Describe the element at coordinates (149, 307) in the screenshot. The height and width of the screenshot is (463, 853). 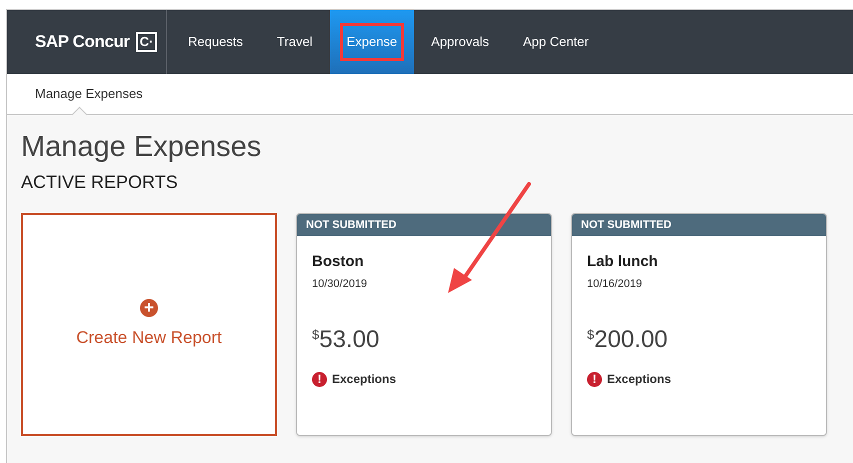
I see `plus-icon: +` at that location.